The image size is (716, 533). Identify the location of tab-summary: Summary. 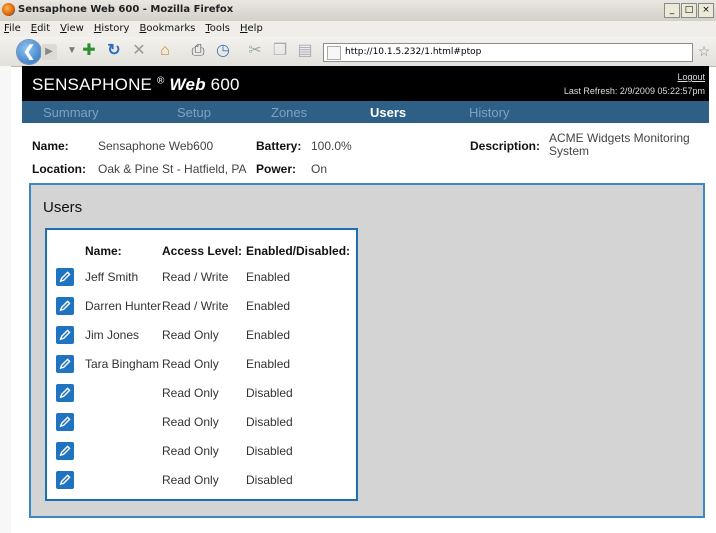
(71, 112).